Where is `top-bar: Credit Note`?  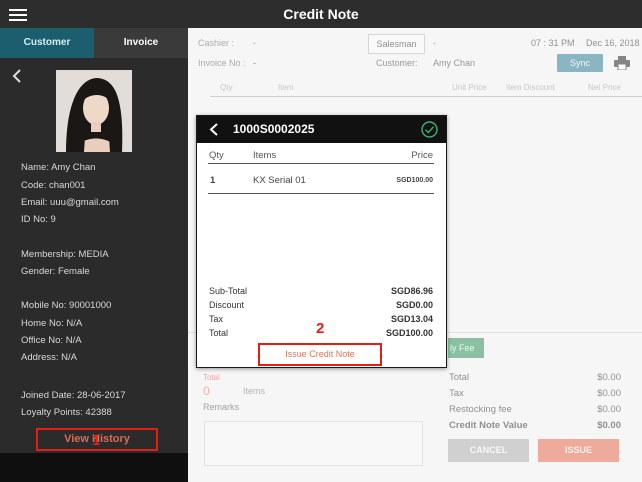 top-bar: Credit Note is located at coordinates (321, 14).